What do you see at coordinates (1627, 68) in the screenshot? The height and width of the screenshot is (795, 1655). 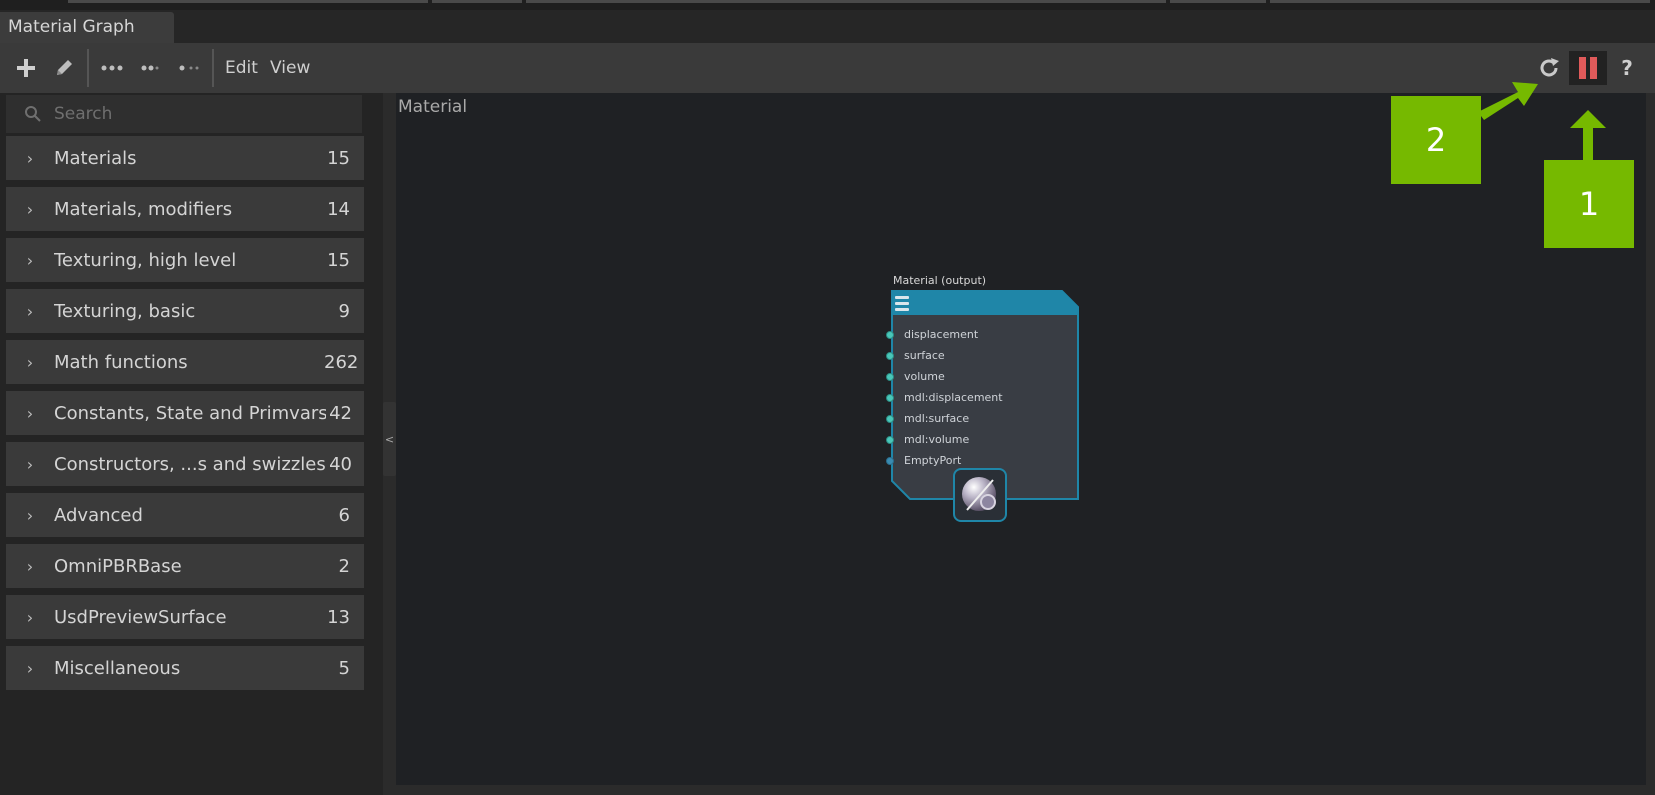 I see `help-button: ?` at bounding box center [1627, 68].